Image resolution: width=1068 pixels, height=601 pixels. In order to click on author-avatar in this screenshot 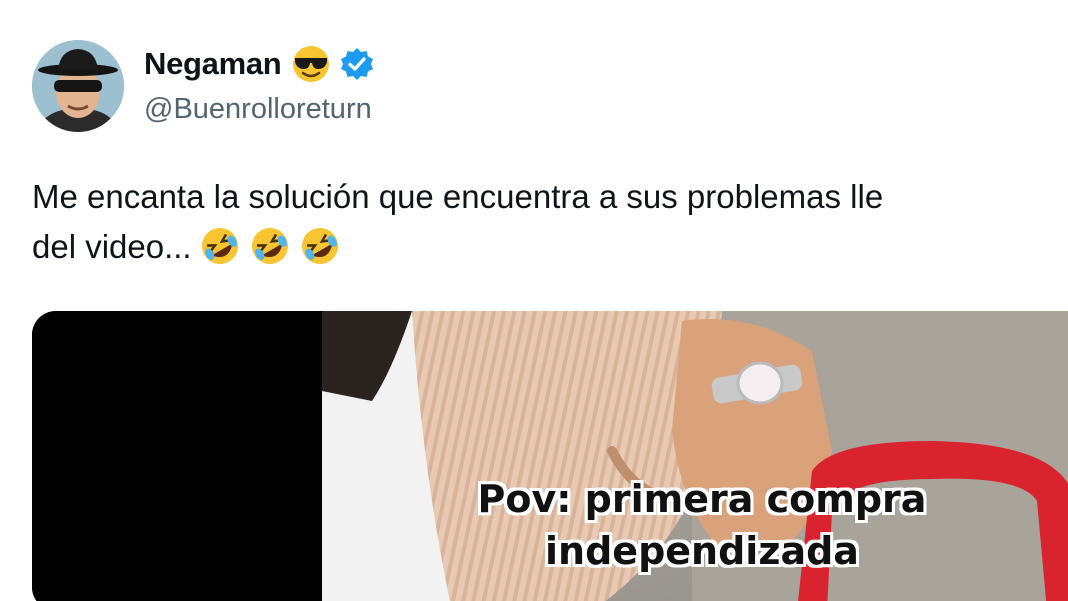, I will do `click(78, 86)`.